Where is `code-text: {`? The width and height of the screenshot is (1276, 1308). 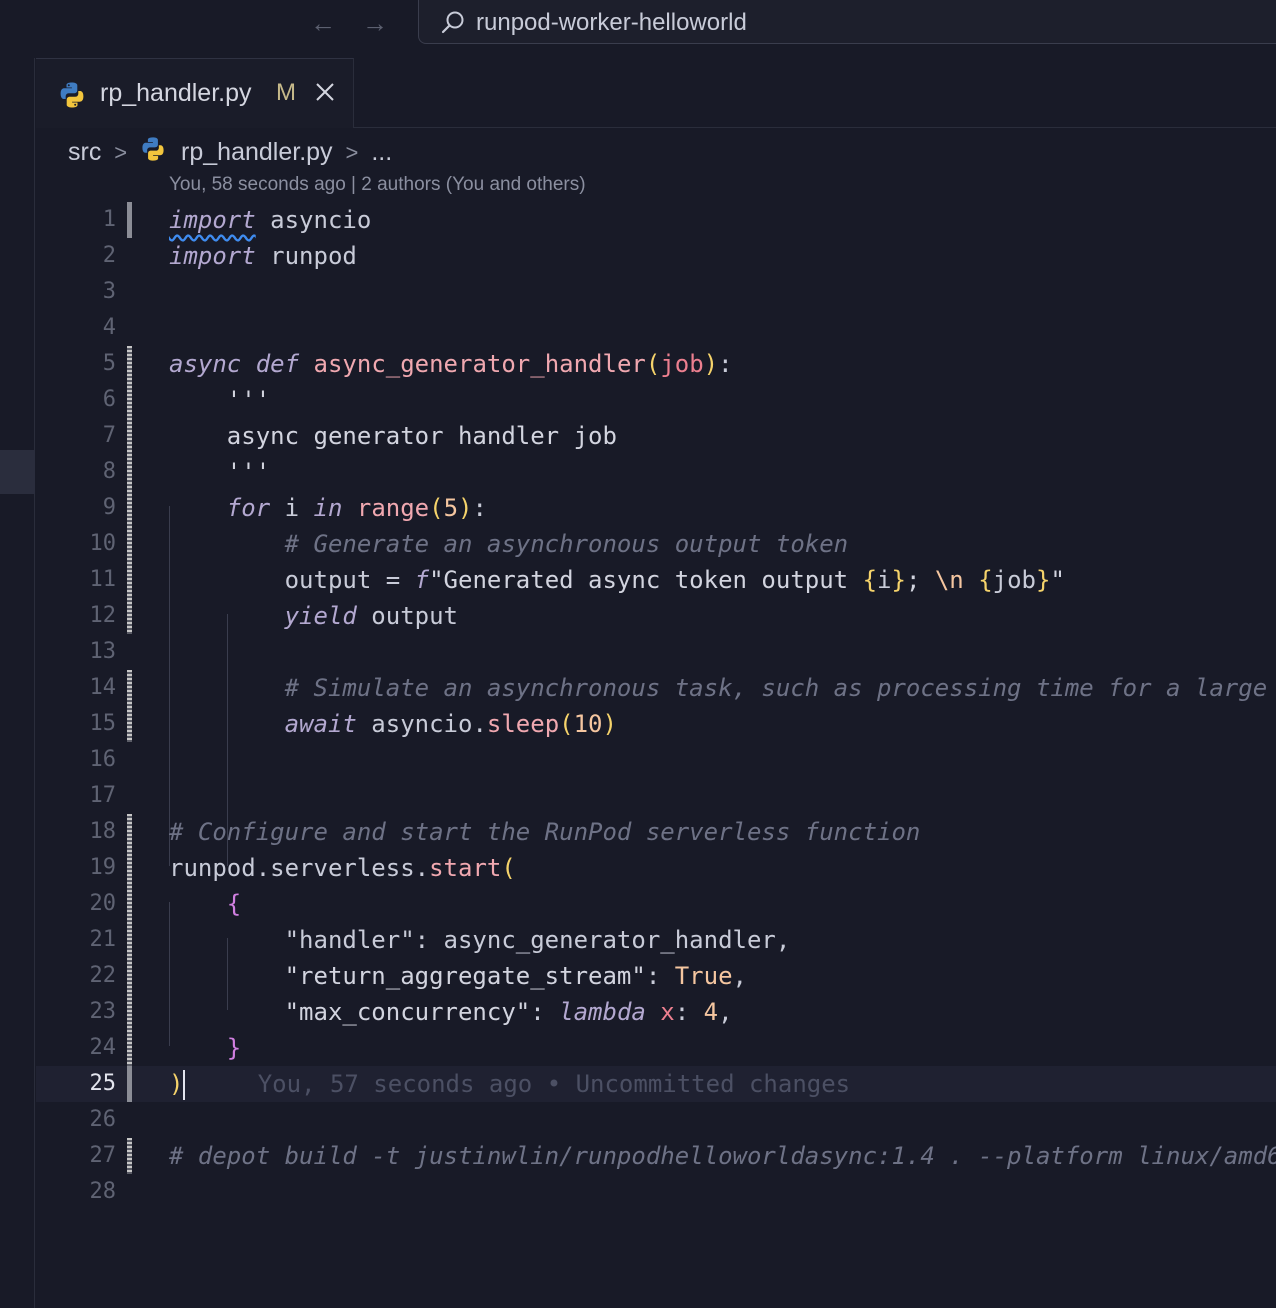 code-text: { is located at coordinates (234, 904).